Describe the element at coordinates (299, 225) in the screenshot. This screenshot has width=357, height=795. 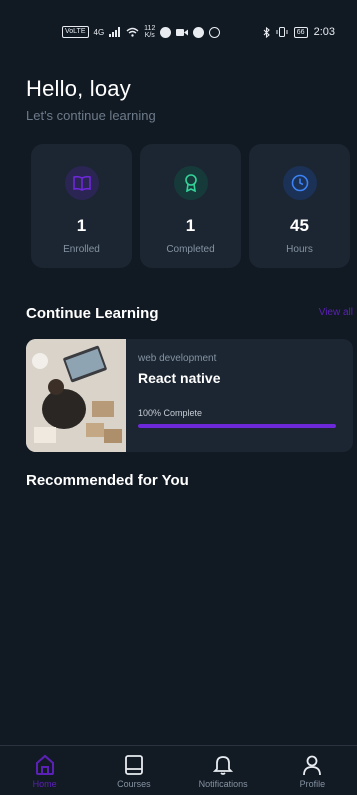
I see `stat-value: 45` at that location.